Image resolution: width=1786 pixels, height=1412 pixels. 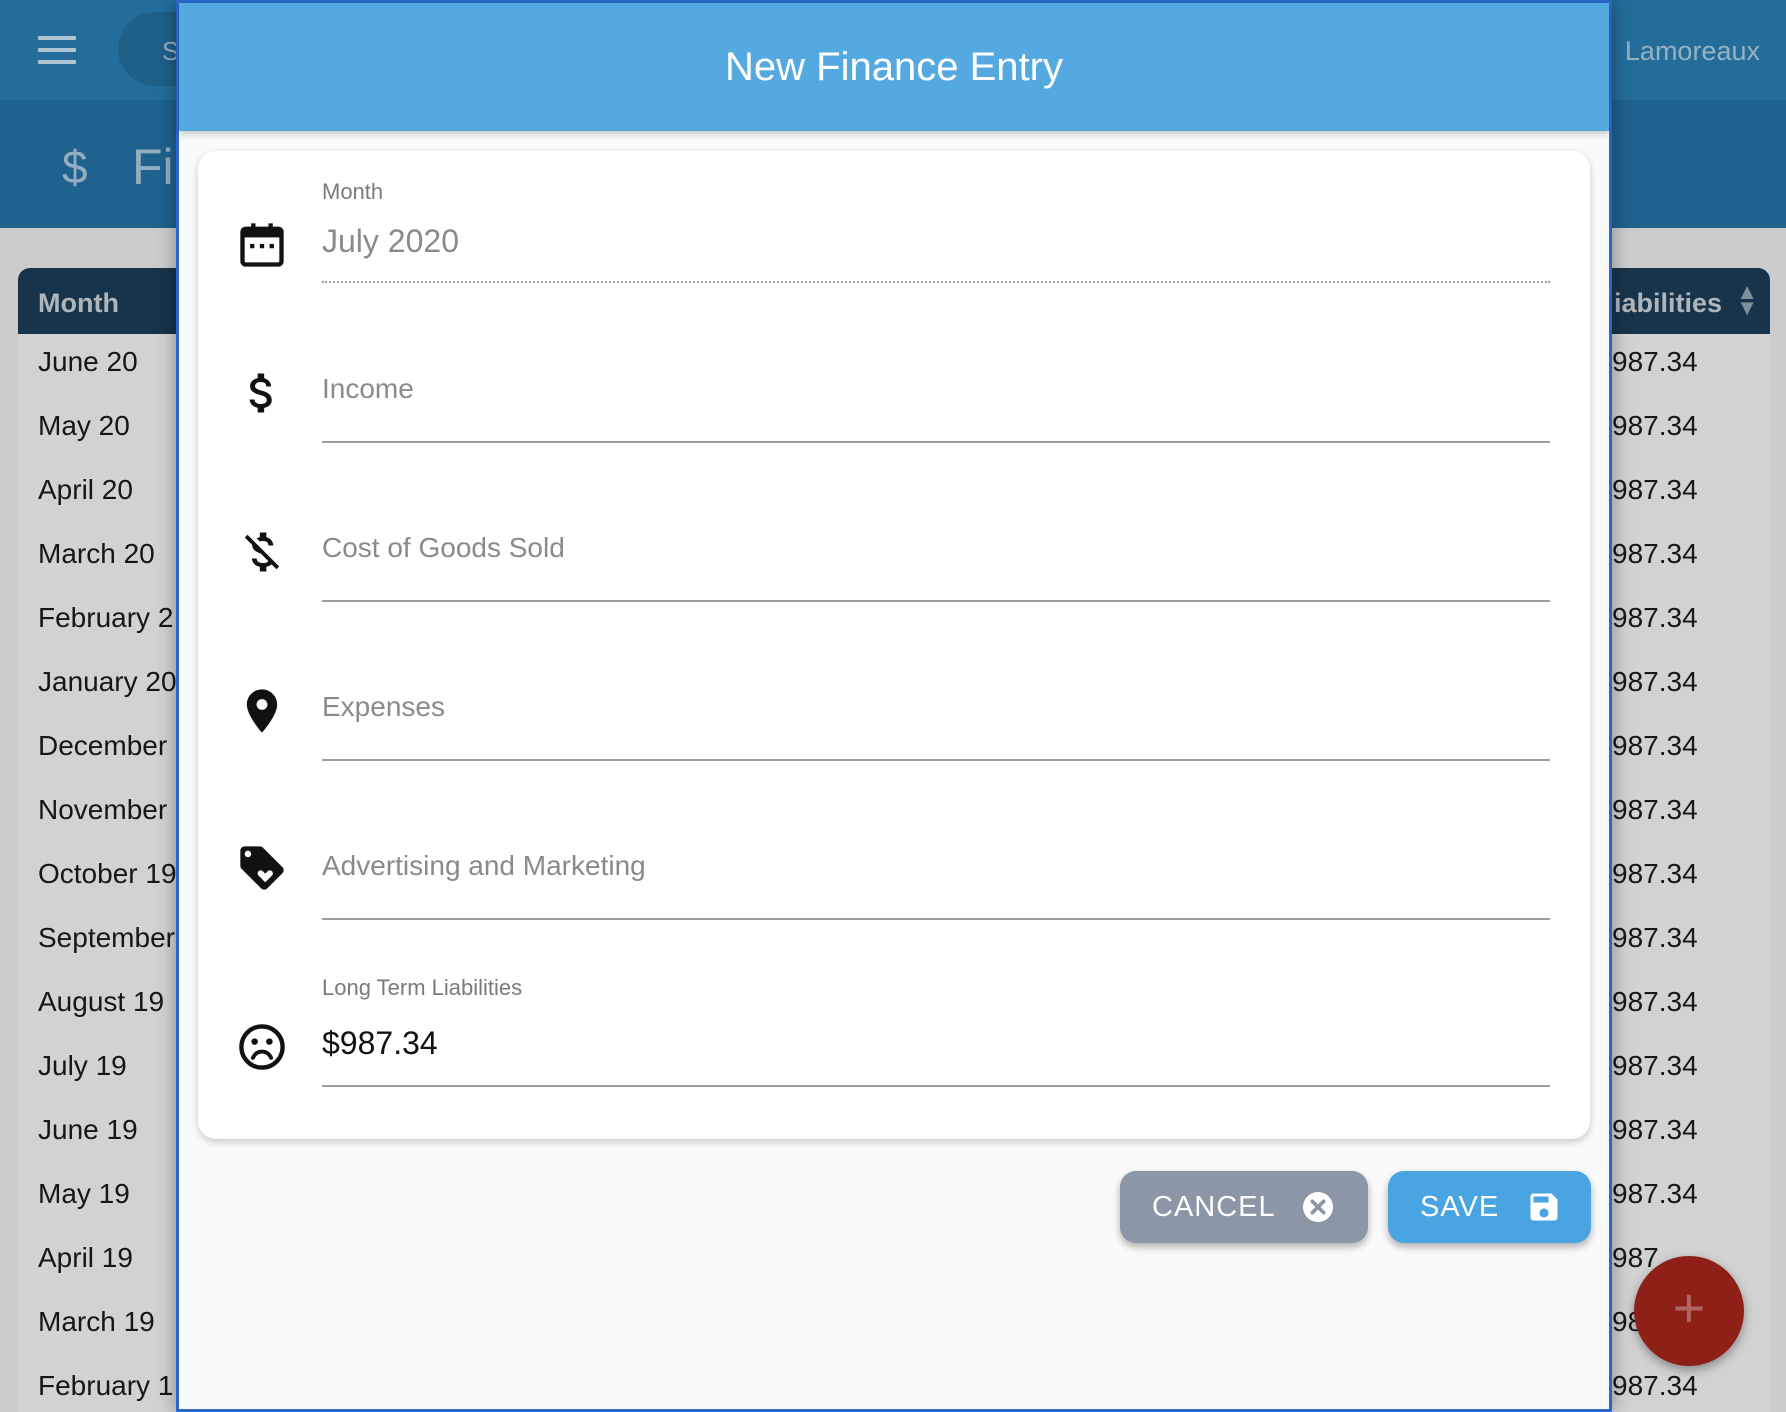 I want to click on floppy-disk-icon, so click(x=1544, y=1207).